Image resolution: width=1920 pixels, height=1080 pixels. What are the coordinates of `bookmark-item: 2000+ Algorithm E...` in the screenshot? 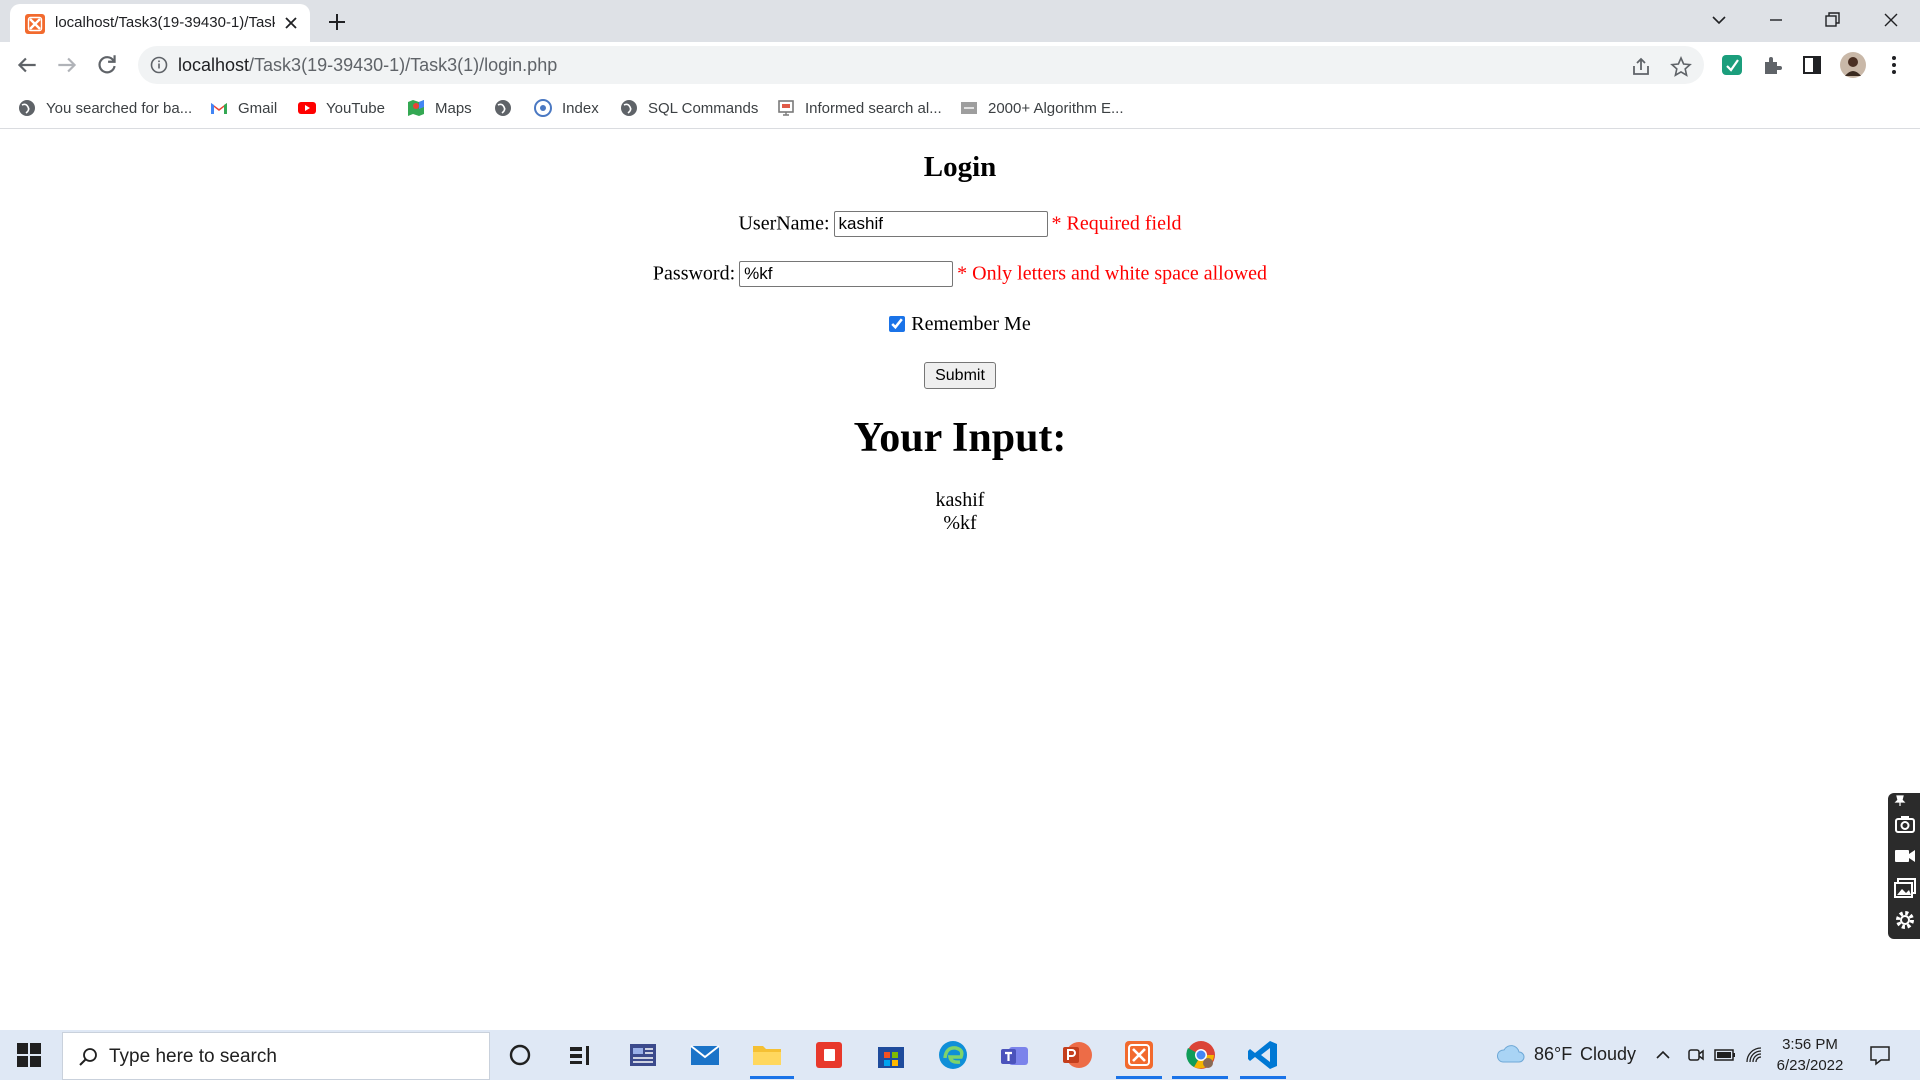 It's located at (1042, 108).